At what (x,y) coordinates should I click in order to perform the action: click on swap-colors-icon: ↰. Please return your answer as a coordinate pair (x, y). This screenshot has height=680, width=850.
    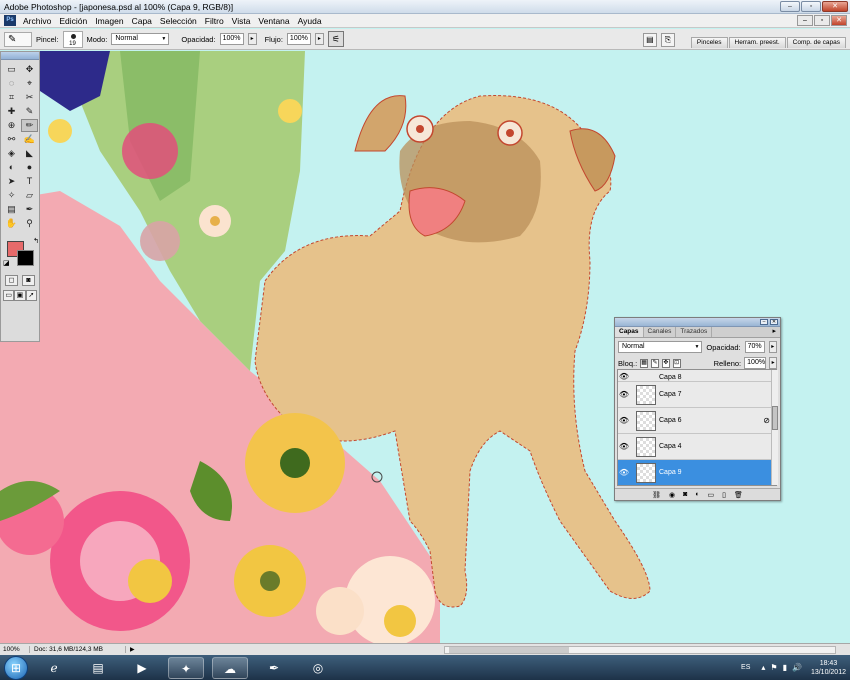
    Looking at the image, I should click on (36, 241).